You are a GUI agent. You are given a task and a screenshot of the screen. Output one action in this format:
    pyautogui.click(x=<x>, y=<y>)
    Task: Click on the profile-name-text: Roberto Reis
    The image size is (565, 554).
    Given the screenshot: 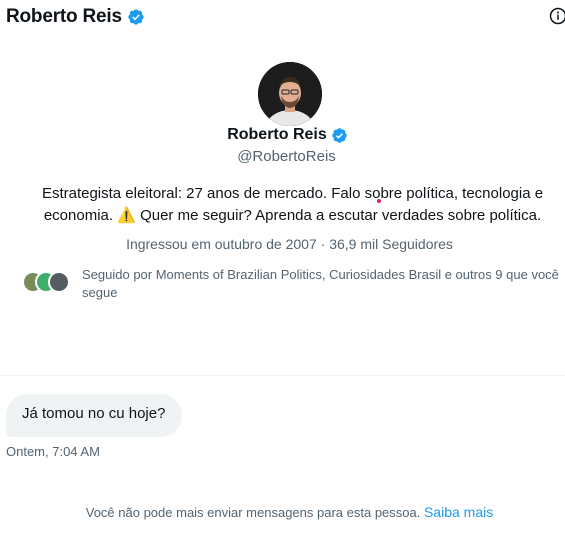 What is the action you would take?
    pyautogui.click(x=277, y=134)
    